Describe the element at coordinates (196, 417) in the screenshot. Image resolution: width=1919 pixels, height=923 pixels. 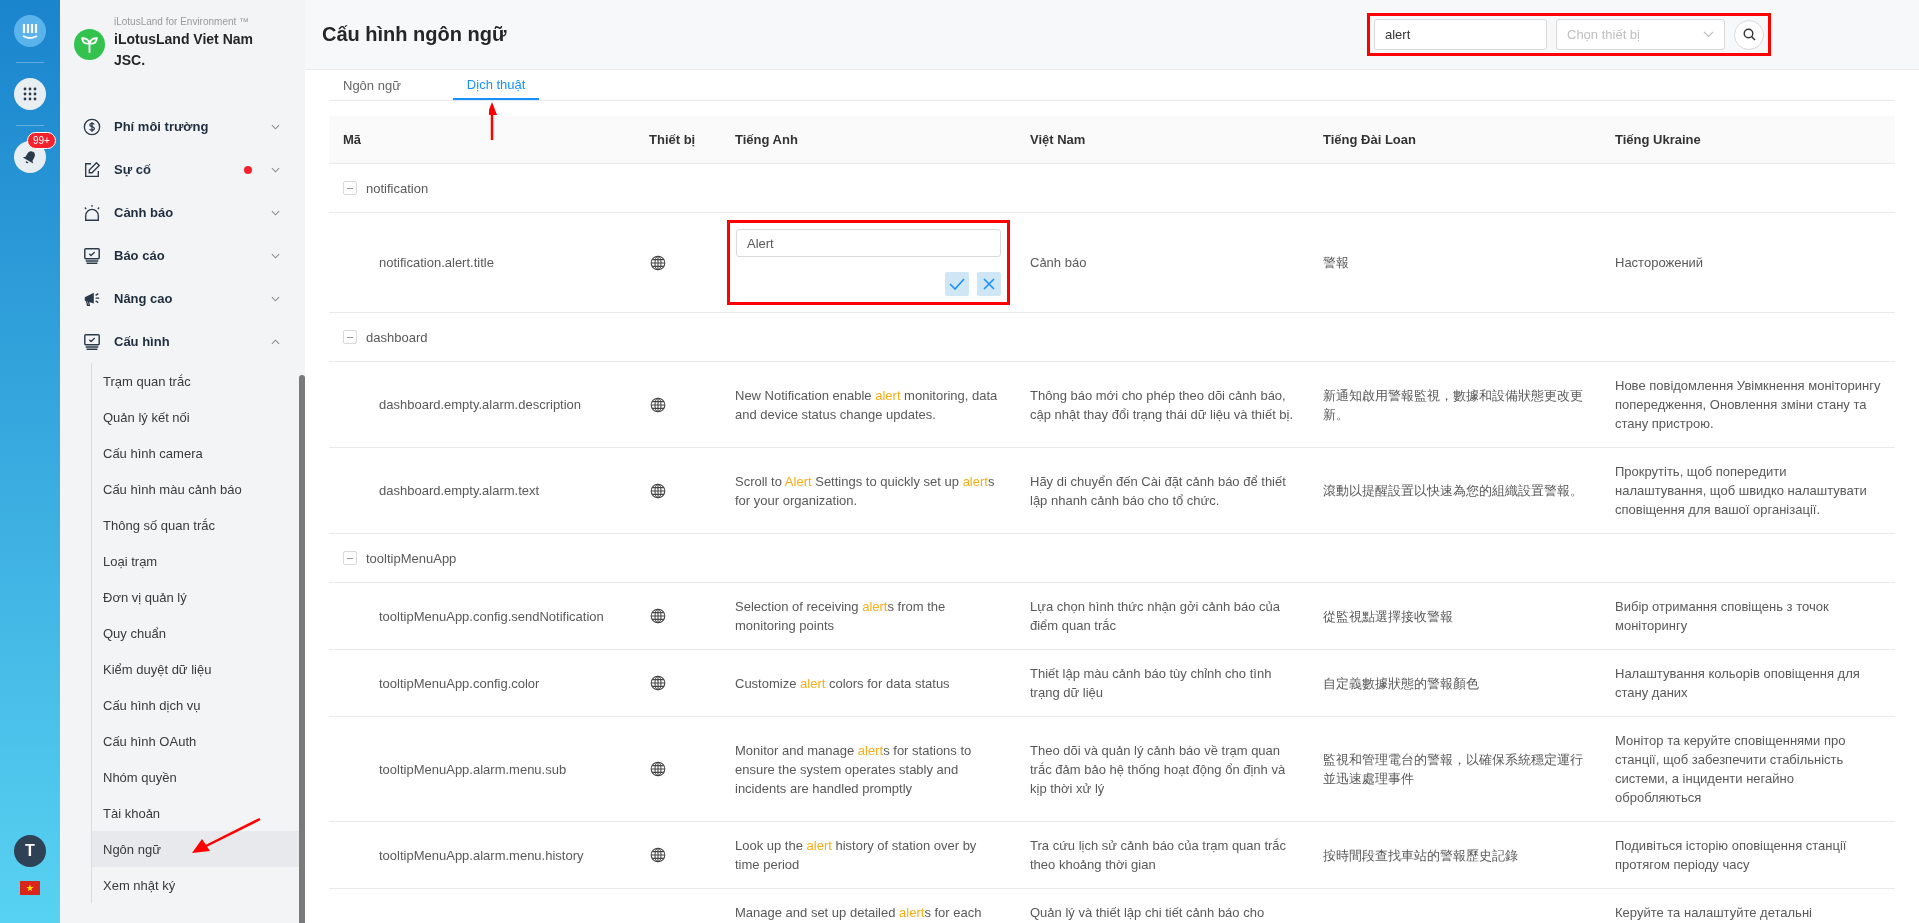
I see `submenu-item: Quản lý kết nối` at that location.